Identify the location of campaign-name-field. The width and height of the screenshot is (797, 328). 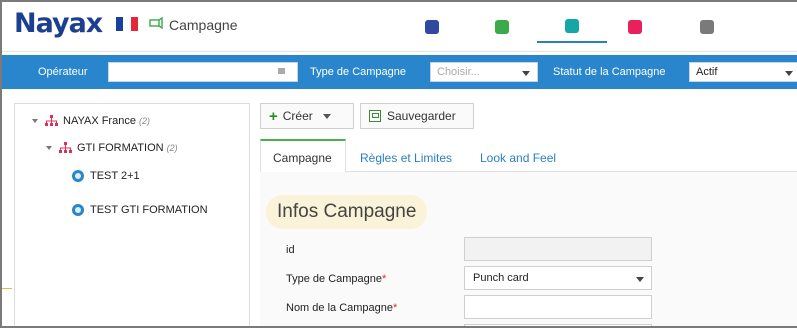
(558, 307).